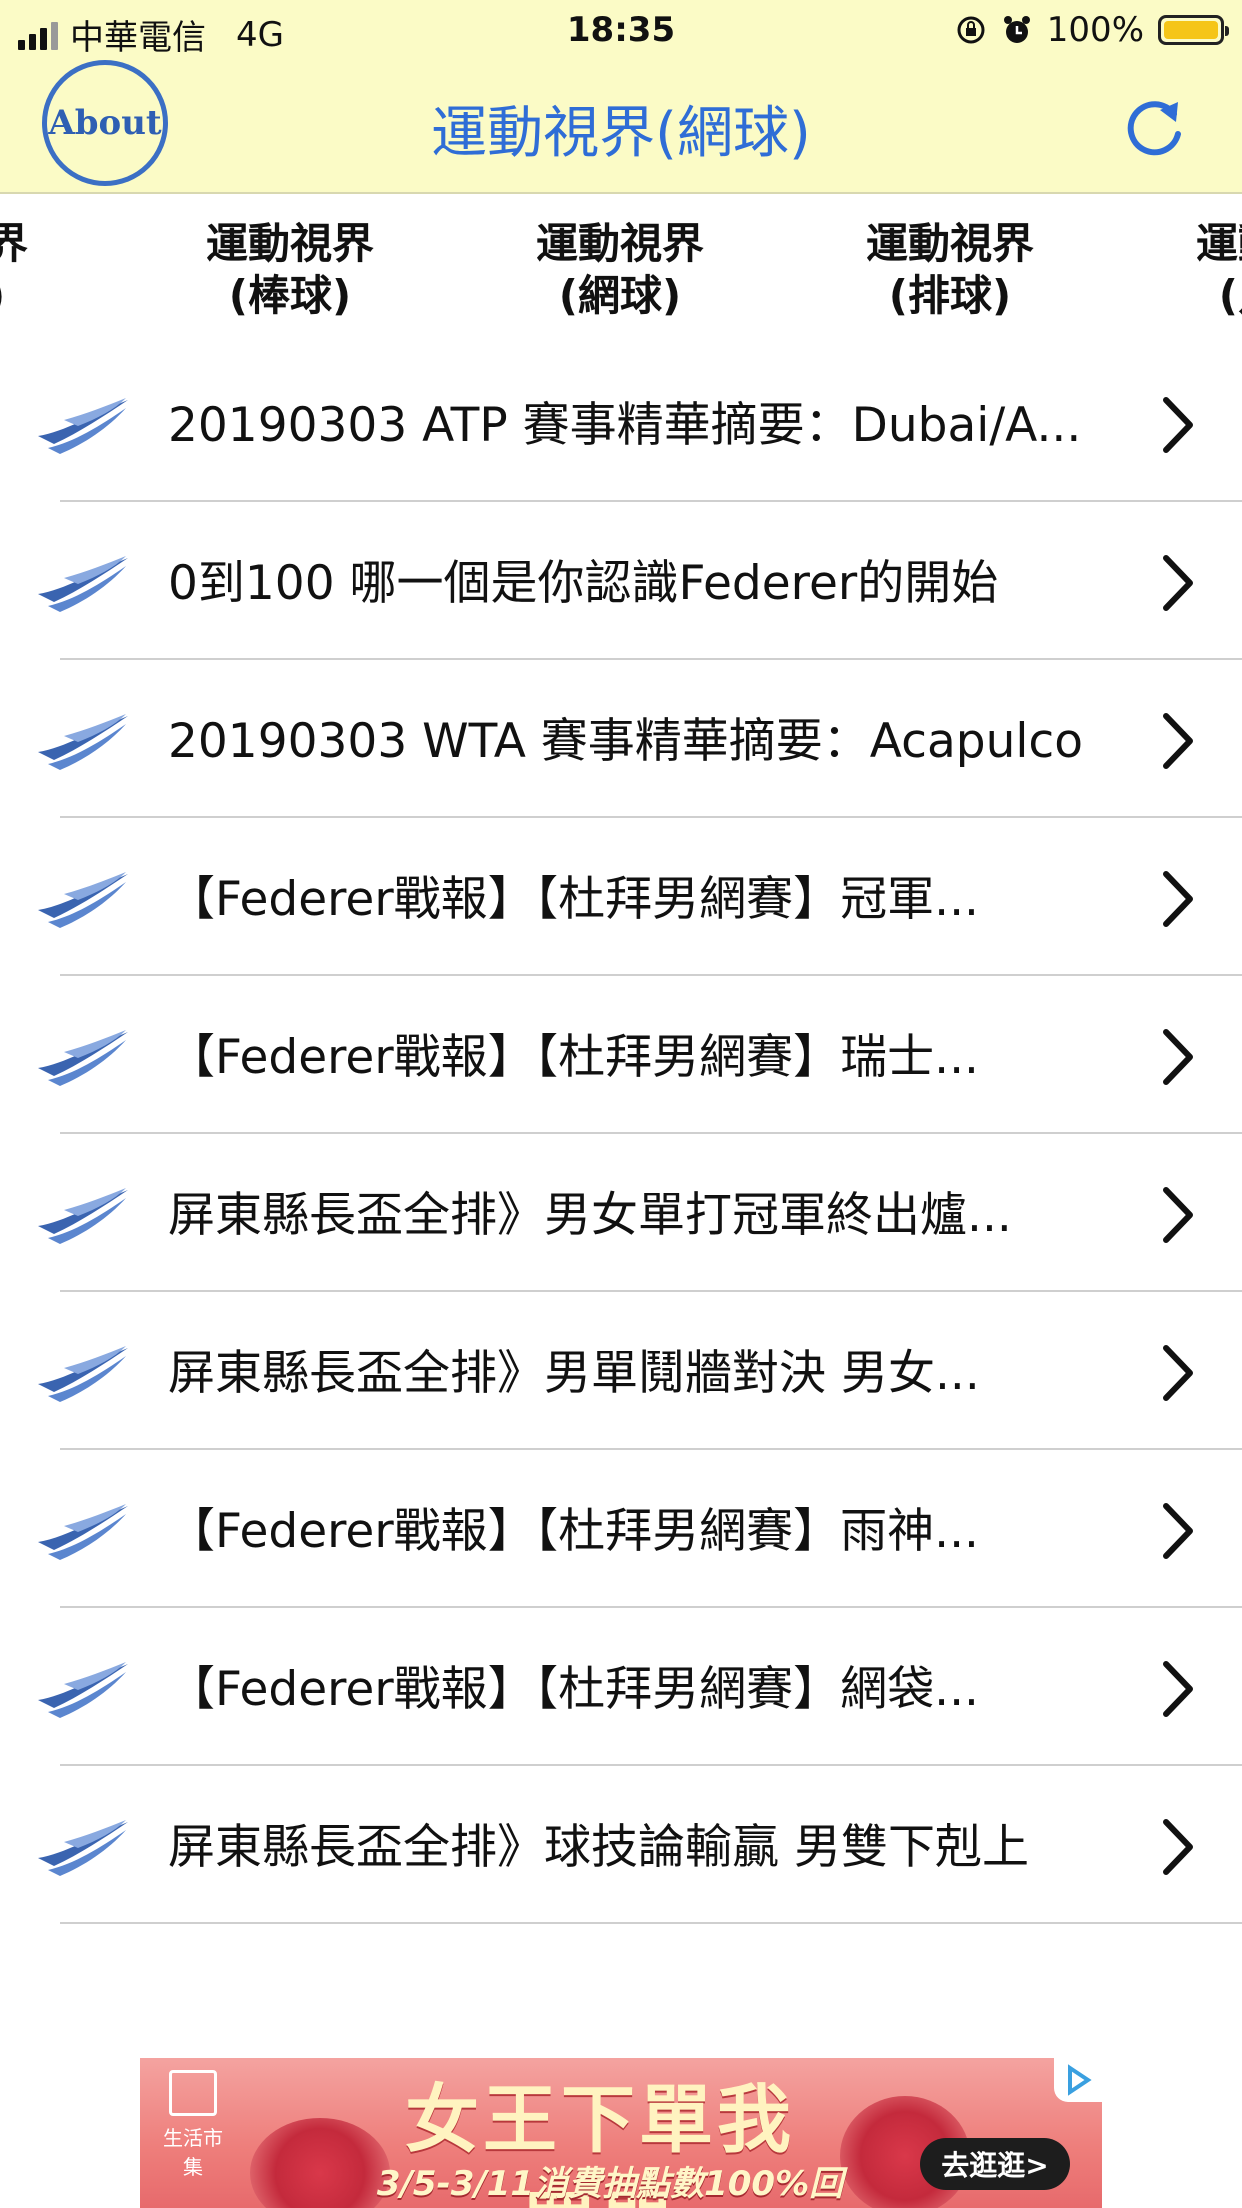  What do you see at coordinates (971, 30) in the screenshot?
I see `orientation-lock-icon` at bounding box center [971, 30].